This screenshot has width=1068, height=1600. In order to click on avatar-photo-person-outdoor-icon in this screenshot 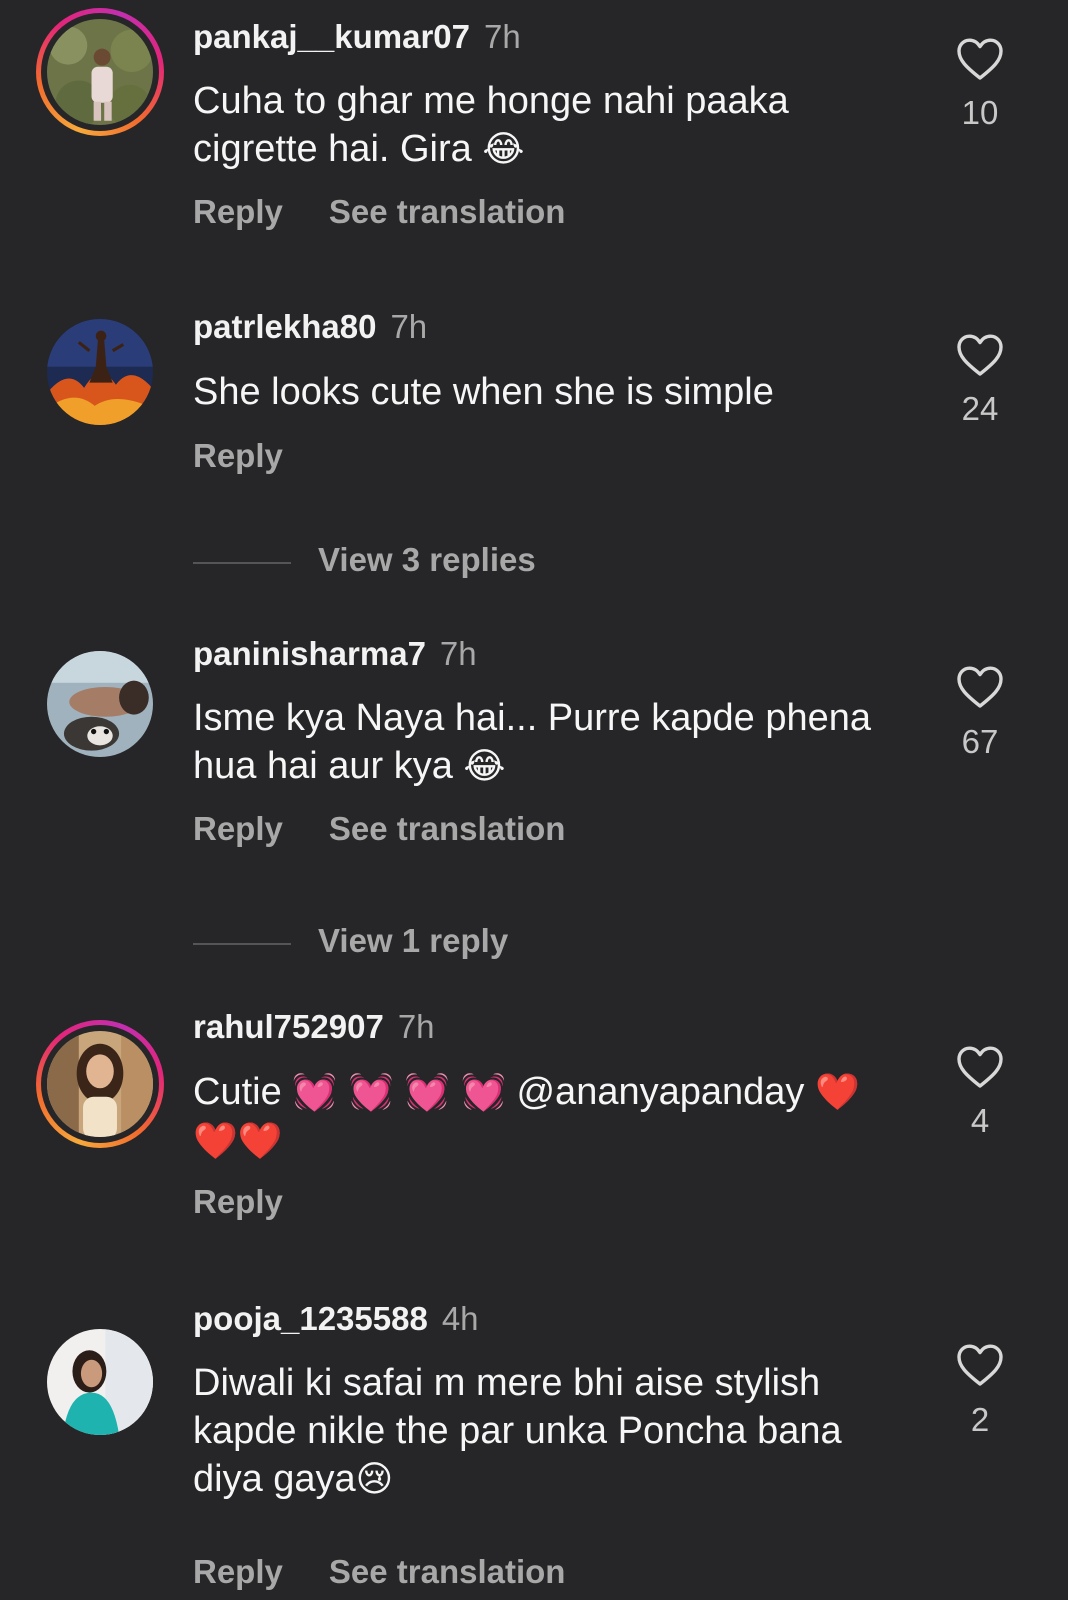, I will do `click(100, 72)`.